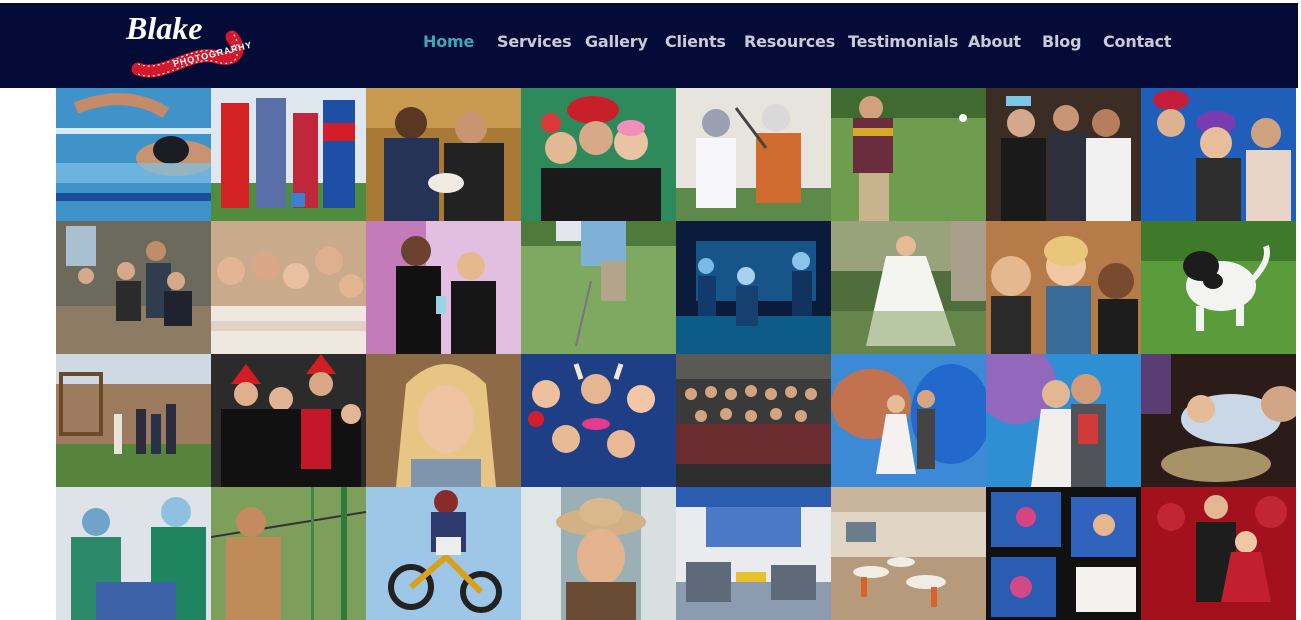 The image size is (1301, 620). What do you see at coordinates (753, 553) in the screenshot?
I see `gallery-photo-office-interior` at bounding box center [753, 553].